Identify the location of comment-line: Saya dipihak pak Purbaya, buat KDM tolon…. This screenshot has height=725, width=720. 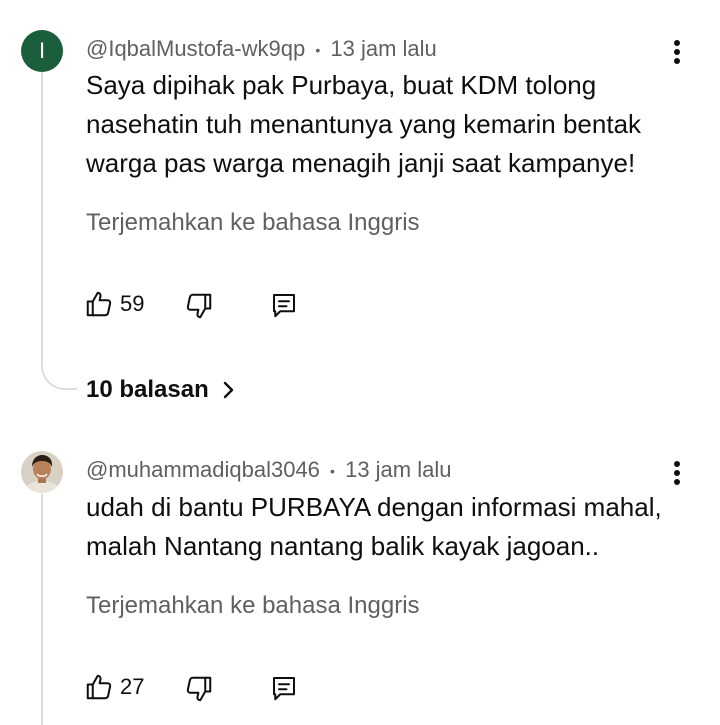
(341, 85).